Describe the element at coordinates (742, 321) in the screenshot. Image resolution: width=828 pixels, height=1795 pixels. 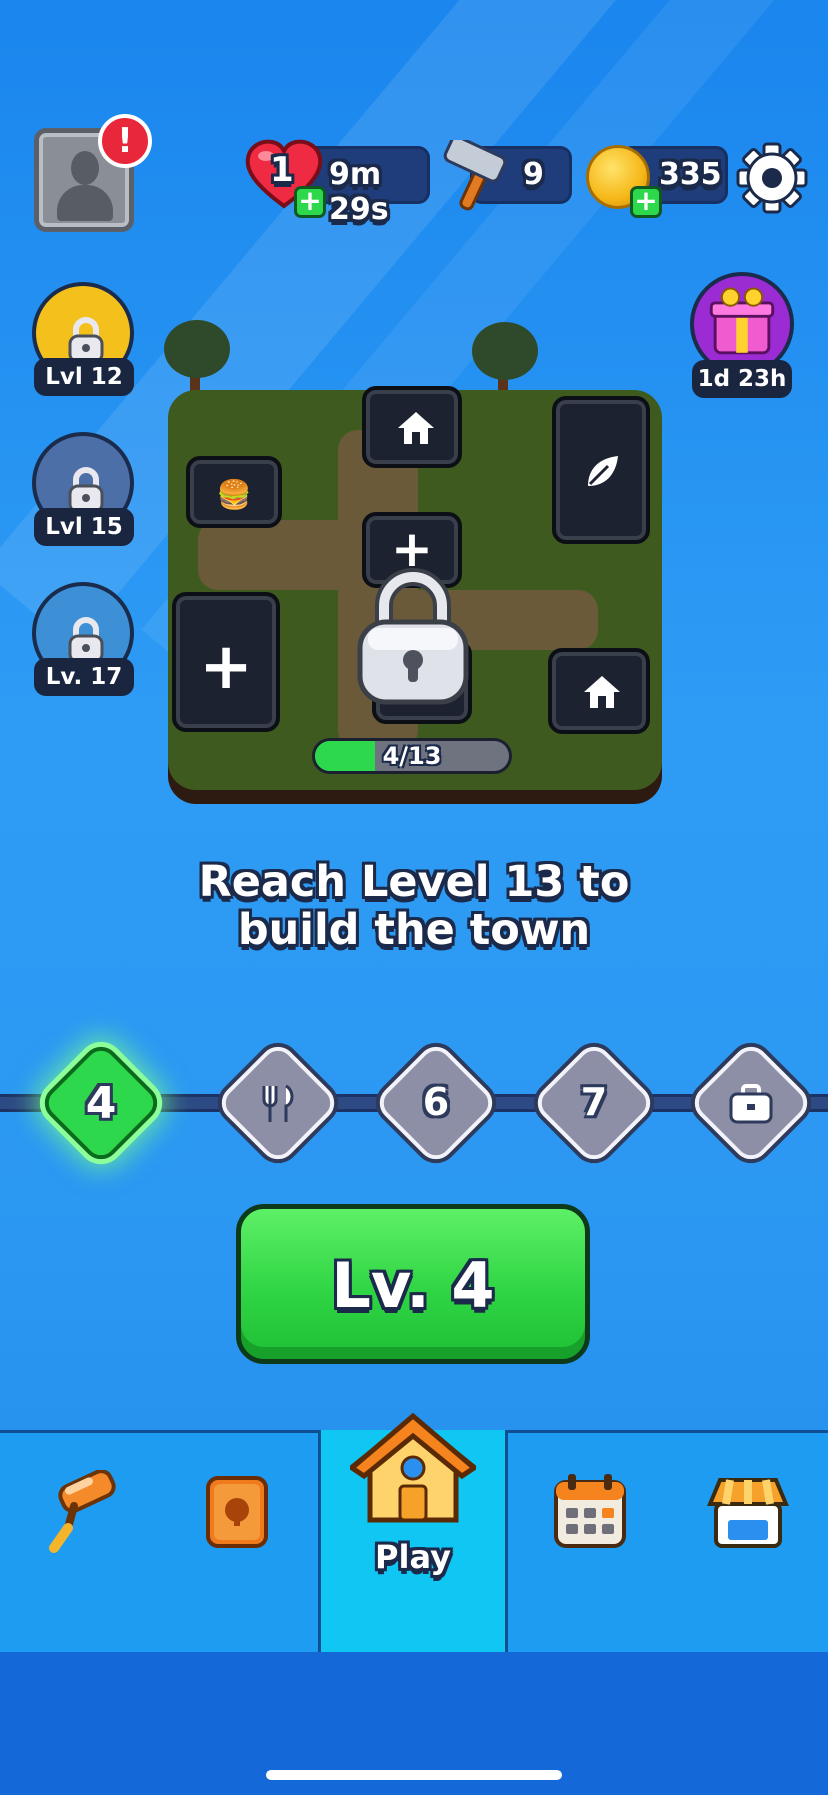
I see `gift-icon` at that location.